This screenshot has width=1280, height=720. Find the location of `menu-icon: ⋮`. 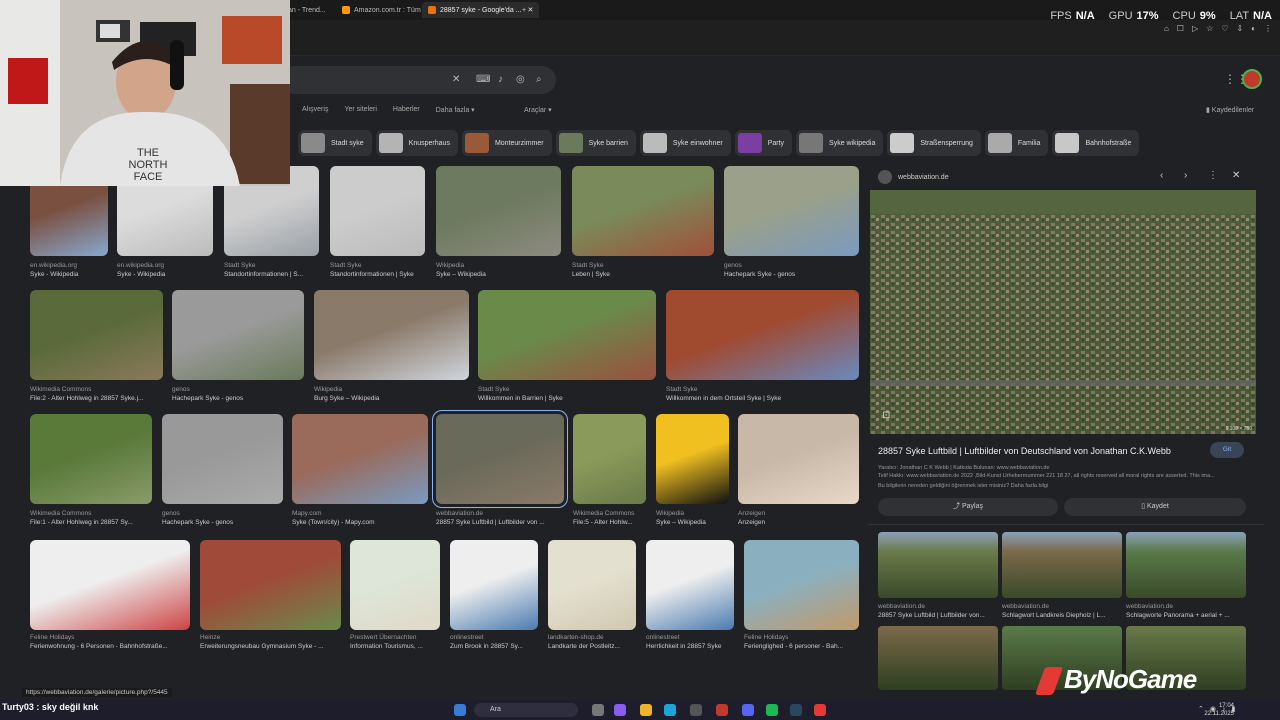

menu-icon: ⋮ is located at coordinates (1268, 28).